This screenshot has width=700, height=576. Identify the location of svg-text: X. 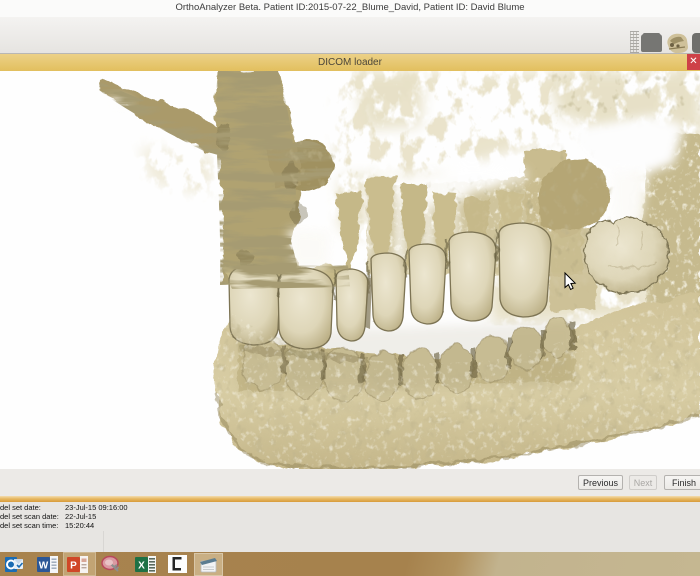
(141, 566).